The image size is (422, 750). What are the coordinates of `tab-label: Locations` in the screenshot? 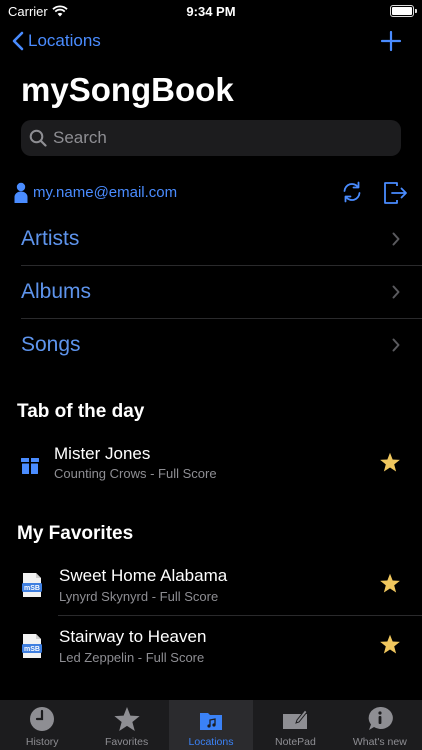 It's located at (211, 742).